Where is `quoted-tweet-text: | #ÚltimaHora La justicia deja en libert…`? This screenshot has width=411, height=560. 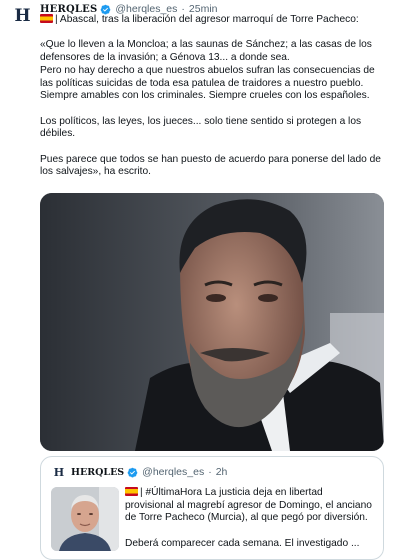 quoted-tweet-text: | #ÚltimaHora La justicia deja en libert… is located at coordinates (250, 519).